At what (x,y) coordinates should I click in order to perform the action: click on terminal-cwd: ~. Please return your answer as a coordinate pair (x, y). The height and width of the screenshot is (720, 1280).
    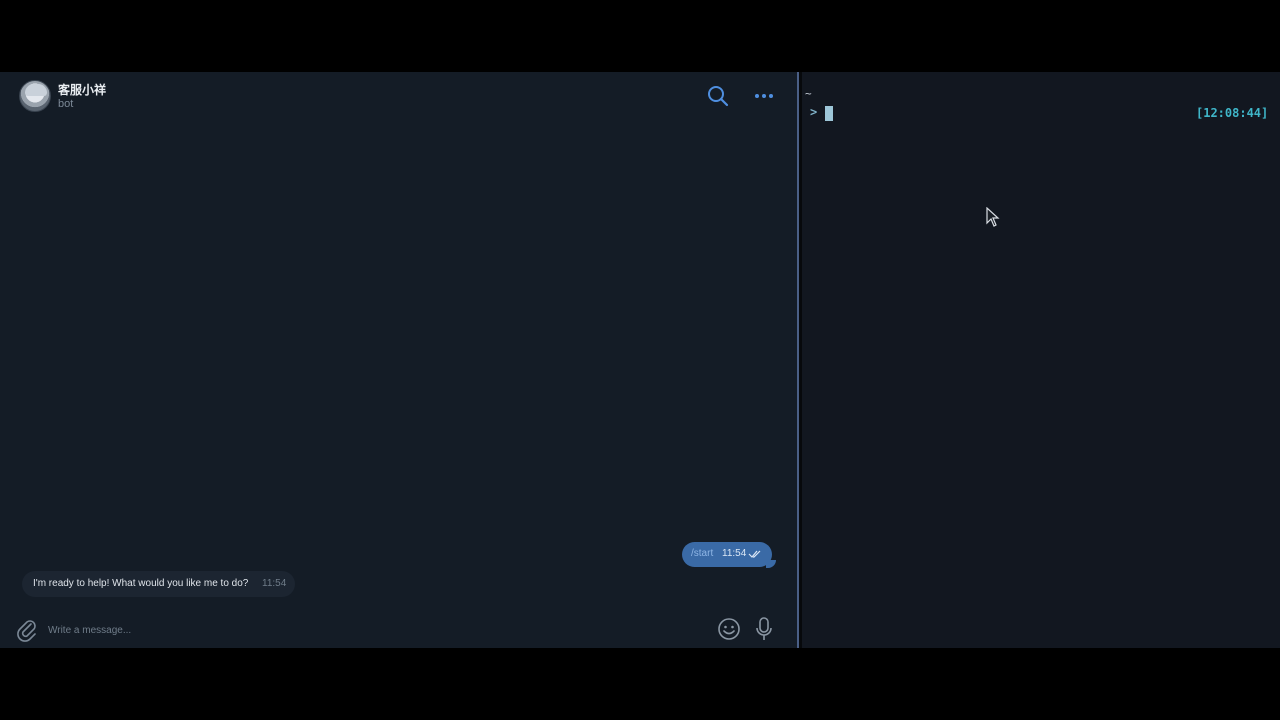
    Looking at the image, I should click on (808, 93).